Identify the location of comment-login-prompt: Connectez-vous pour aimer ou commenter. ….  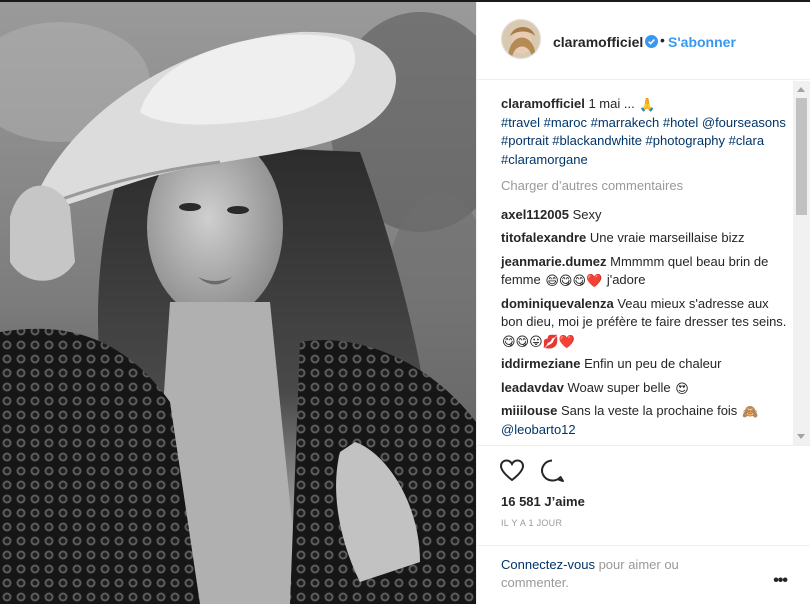
(643, 574).